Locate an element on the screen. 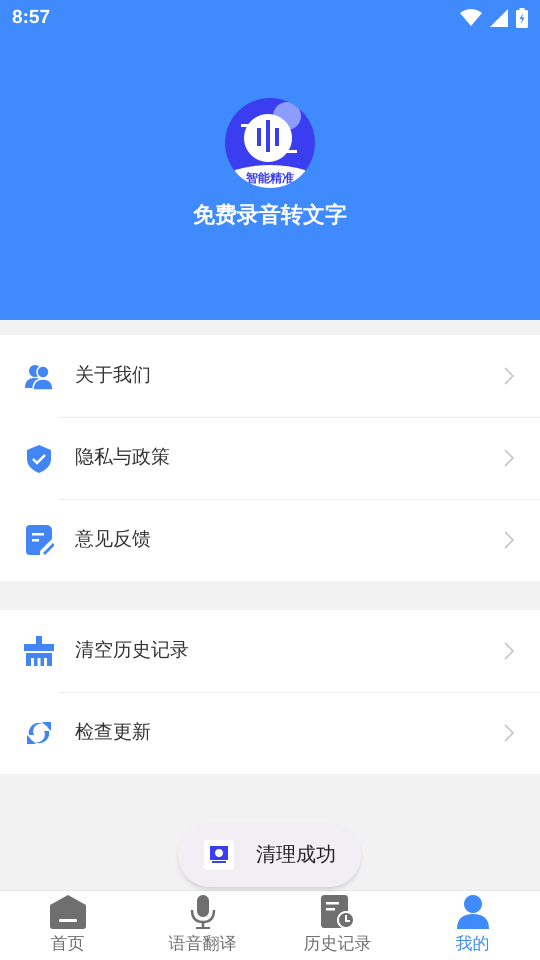 The height and width of the screenshot is (960, 540). home-icon is located at coordinates (68, 911).